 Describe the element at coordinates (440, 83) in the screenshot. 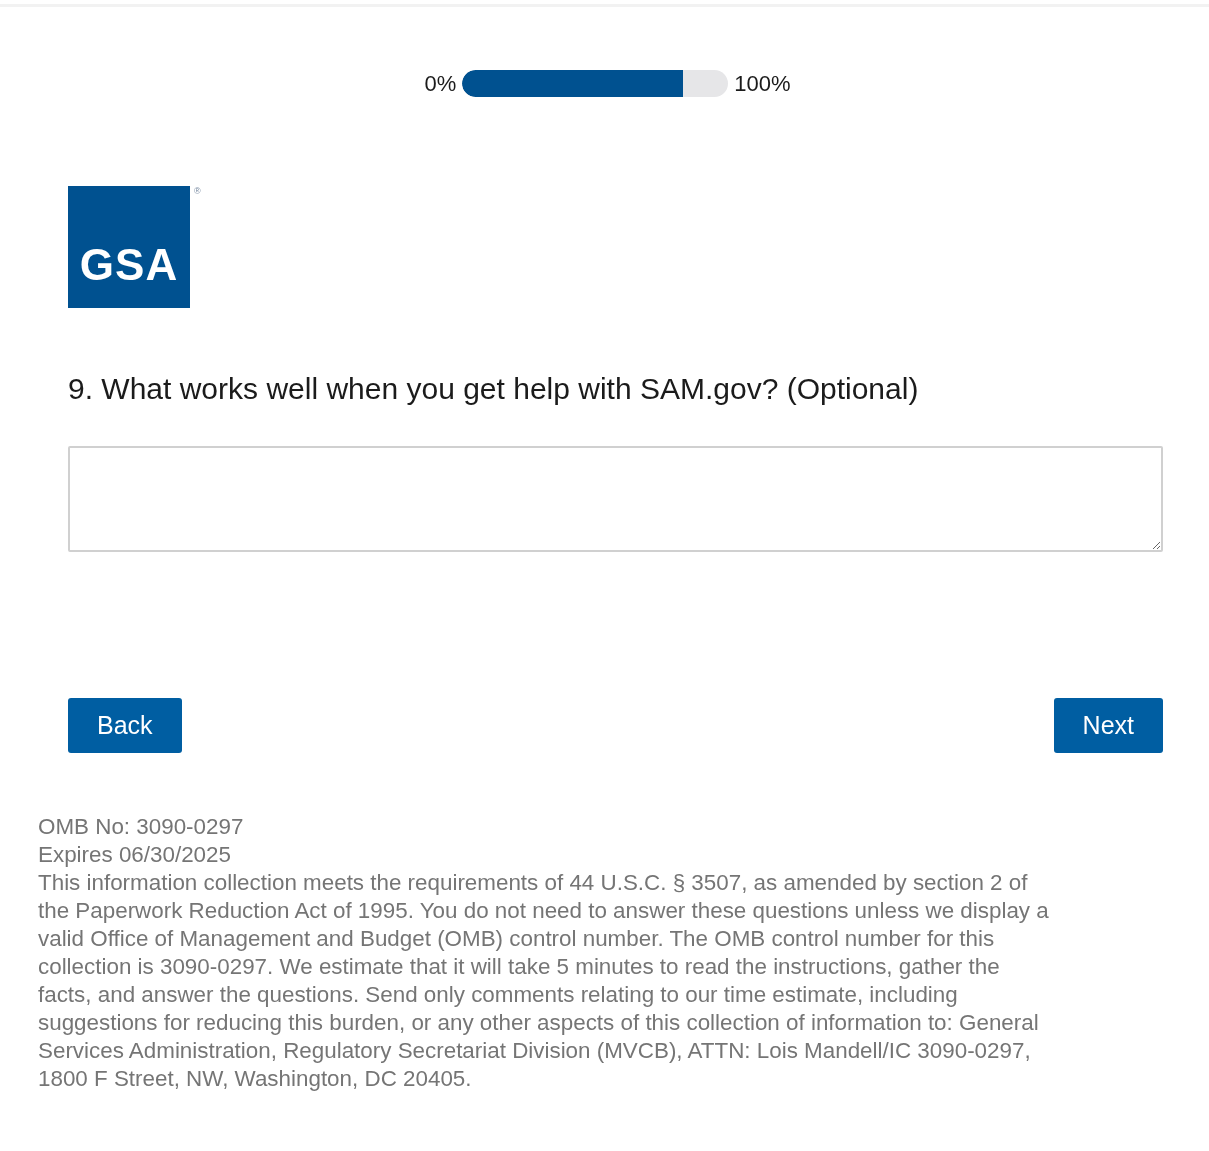

I see `progress-start-label: 0%` at that location.